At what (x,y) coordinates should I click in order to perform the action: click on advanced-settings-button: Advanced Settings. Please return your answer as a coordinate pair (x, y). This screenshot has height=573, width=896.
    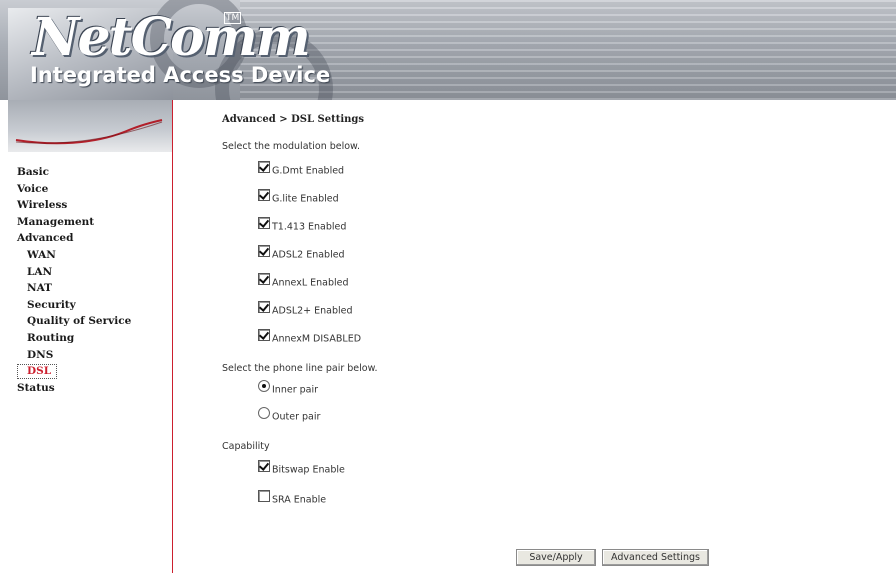
    Looking at the image, I should click on (655, 557).